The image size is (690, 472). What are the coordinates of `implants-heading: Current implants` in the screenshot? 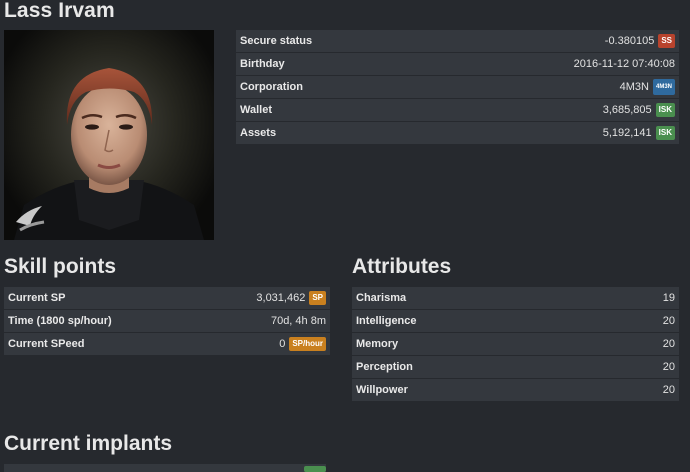 It's located at (88, 443).